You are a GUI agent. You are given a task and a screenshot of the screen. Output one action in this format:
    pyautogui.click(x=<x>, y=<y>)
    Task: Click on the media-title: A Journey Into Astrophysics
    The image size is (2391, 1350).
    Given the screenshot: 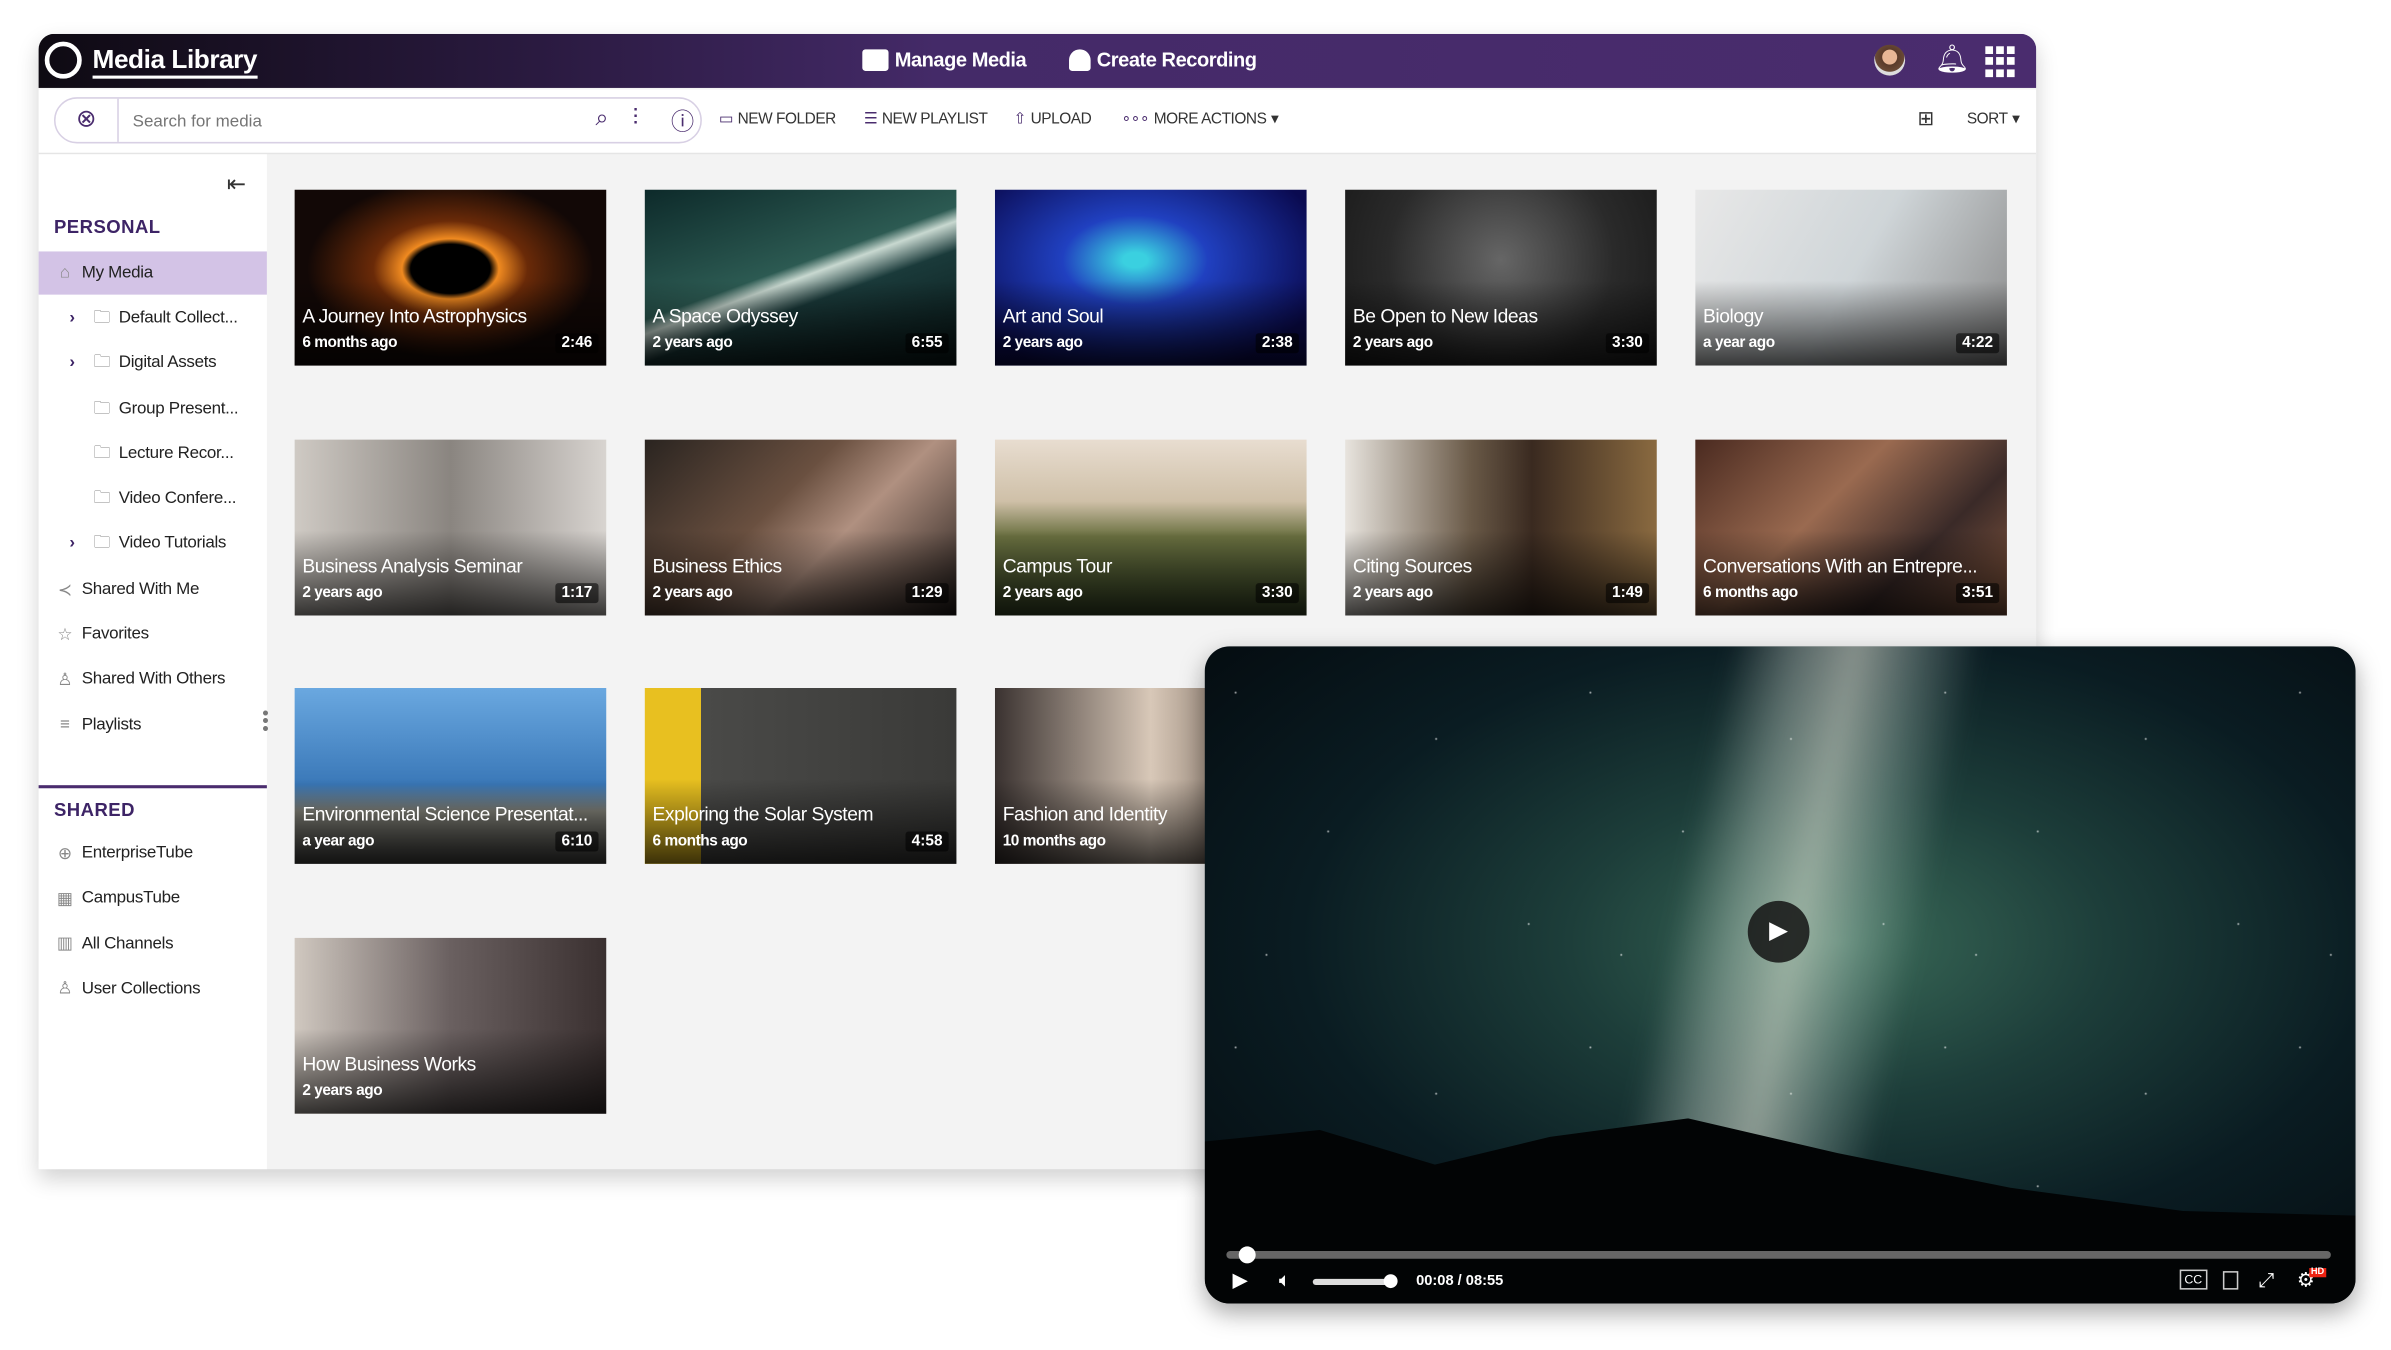 What is the action you would take?
    pyautogui.click(x=414, y=316)
    